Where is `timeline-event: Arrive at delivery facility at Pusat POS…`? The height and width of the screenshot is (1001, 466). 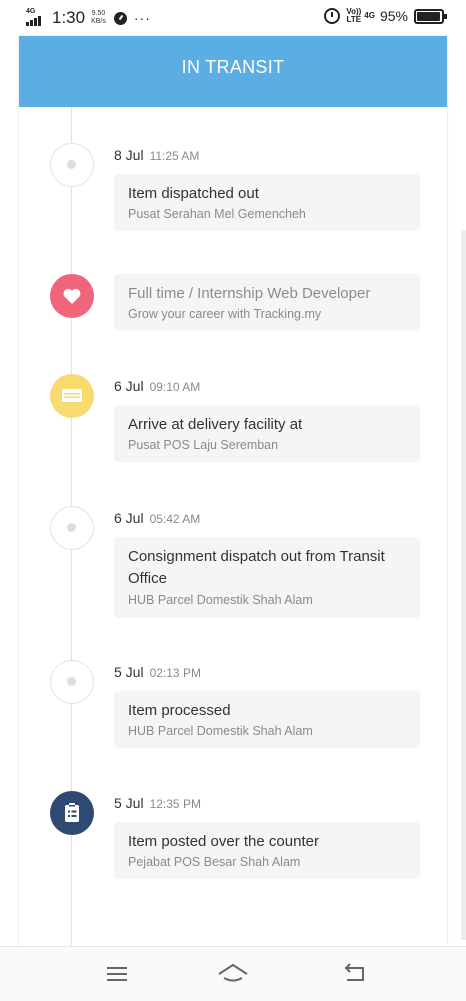
timeline-event: Arrive at delivery facility at Pusat POS… is located at coordinates (267, 433).